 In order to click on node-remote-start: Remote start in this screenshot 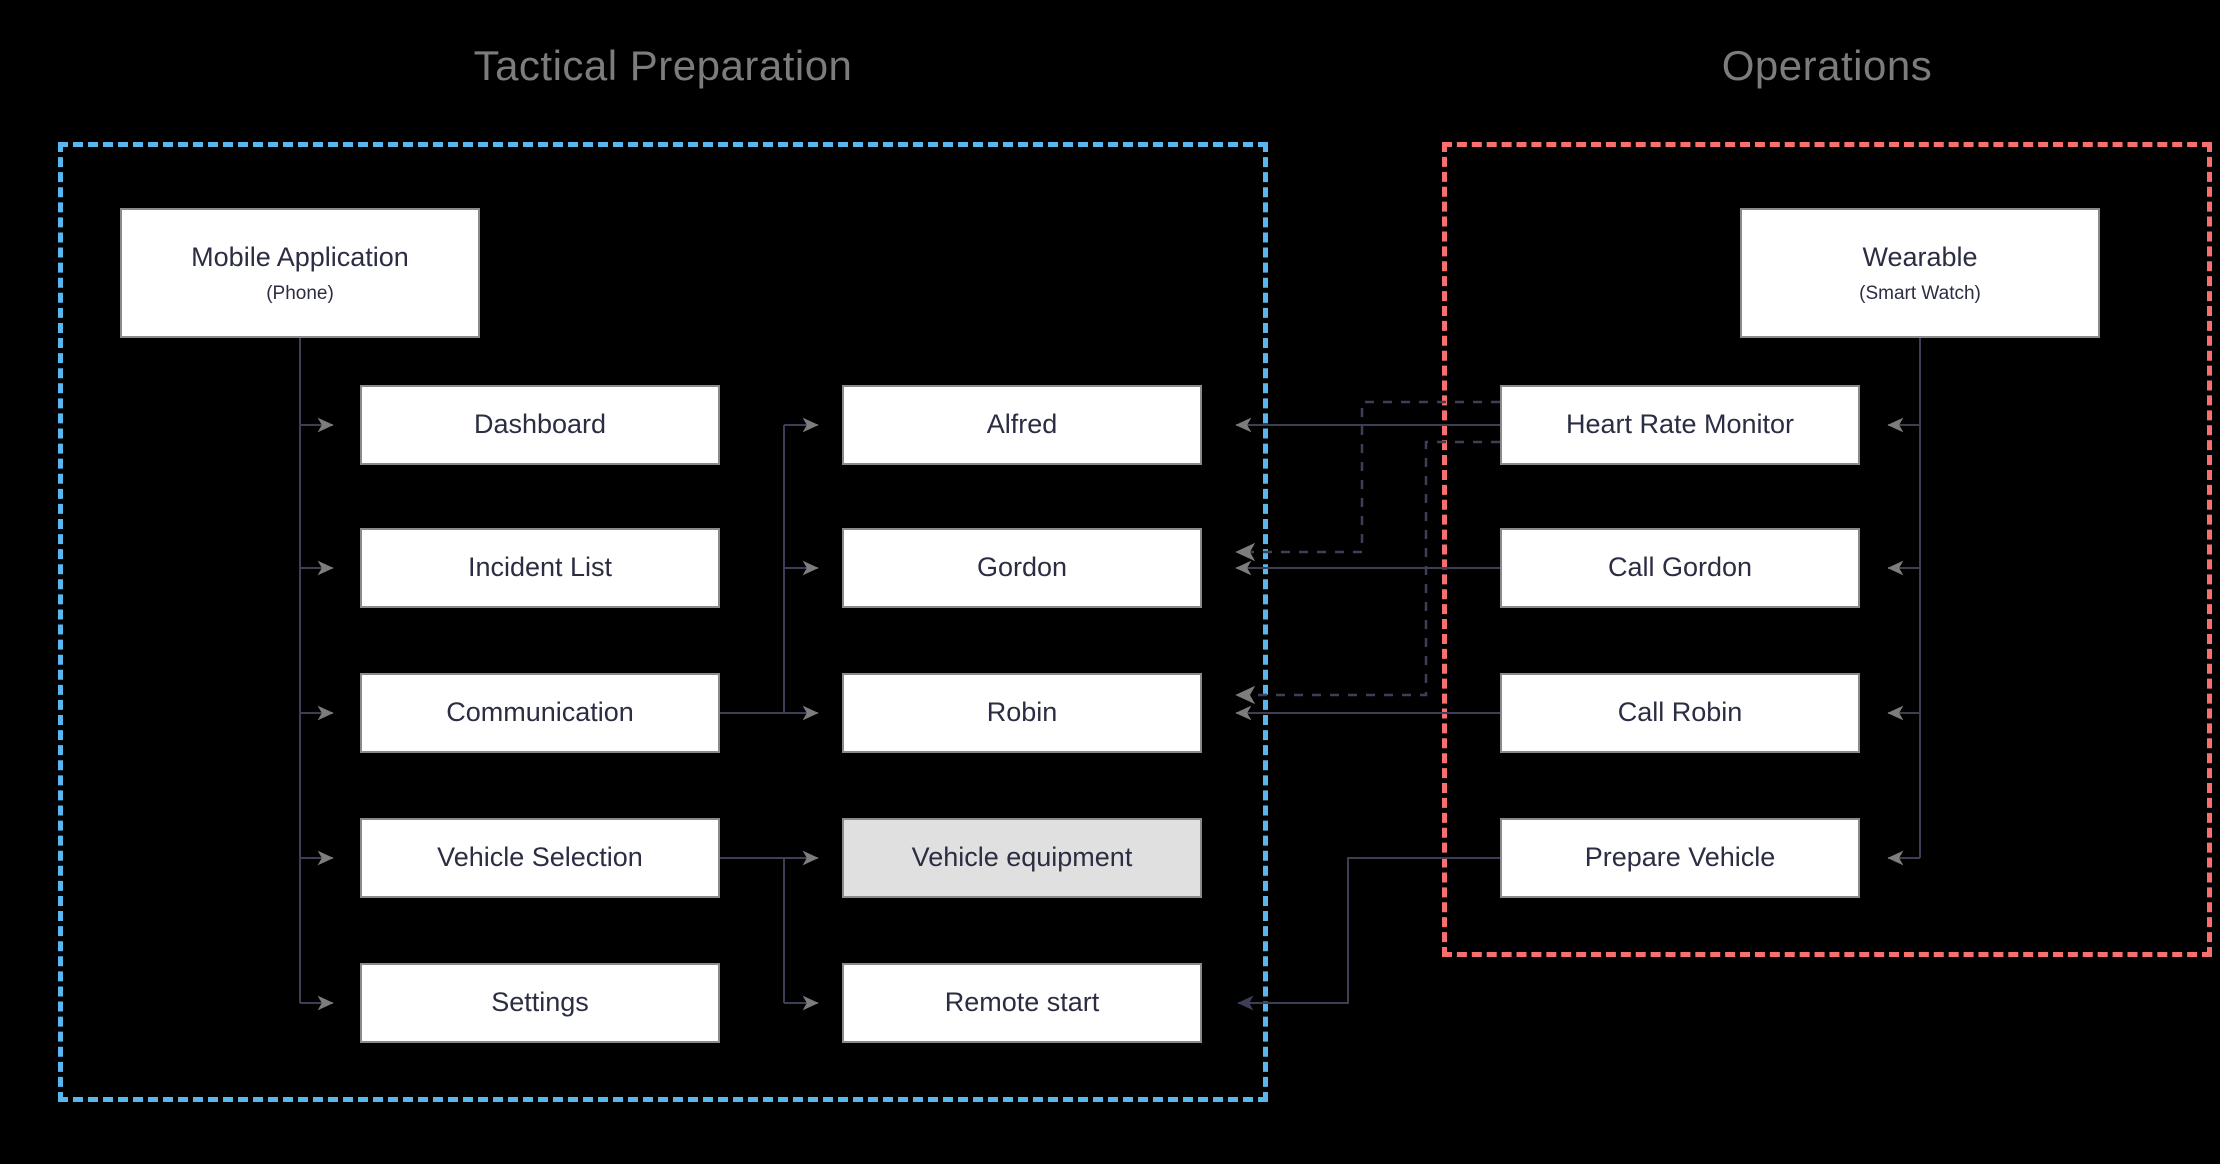, I will do `click(1022, 1003)`.